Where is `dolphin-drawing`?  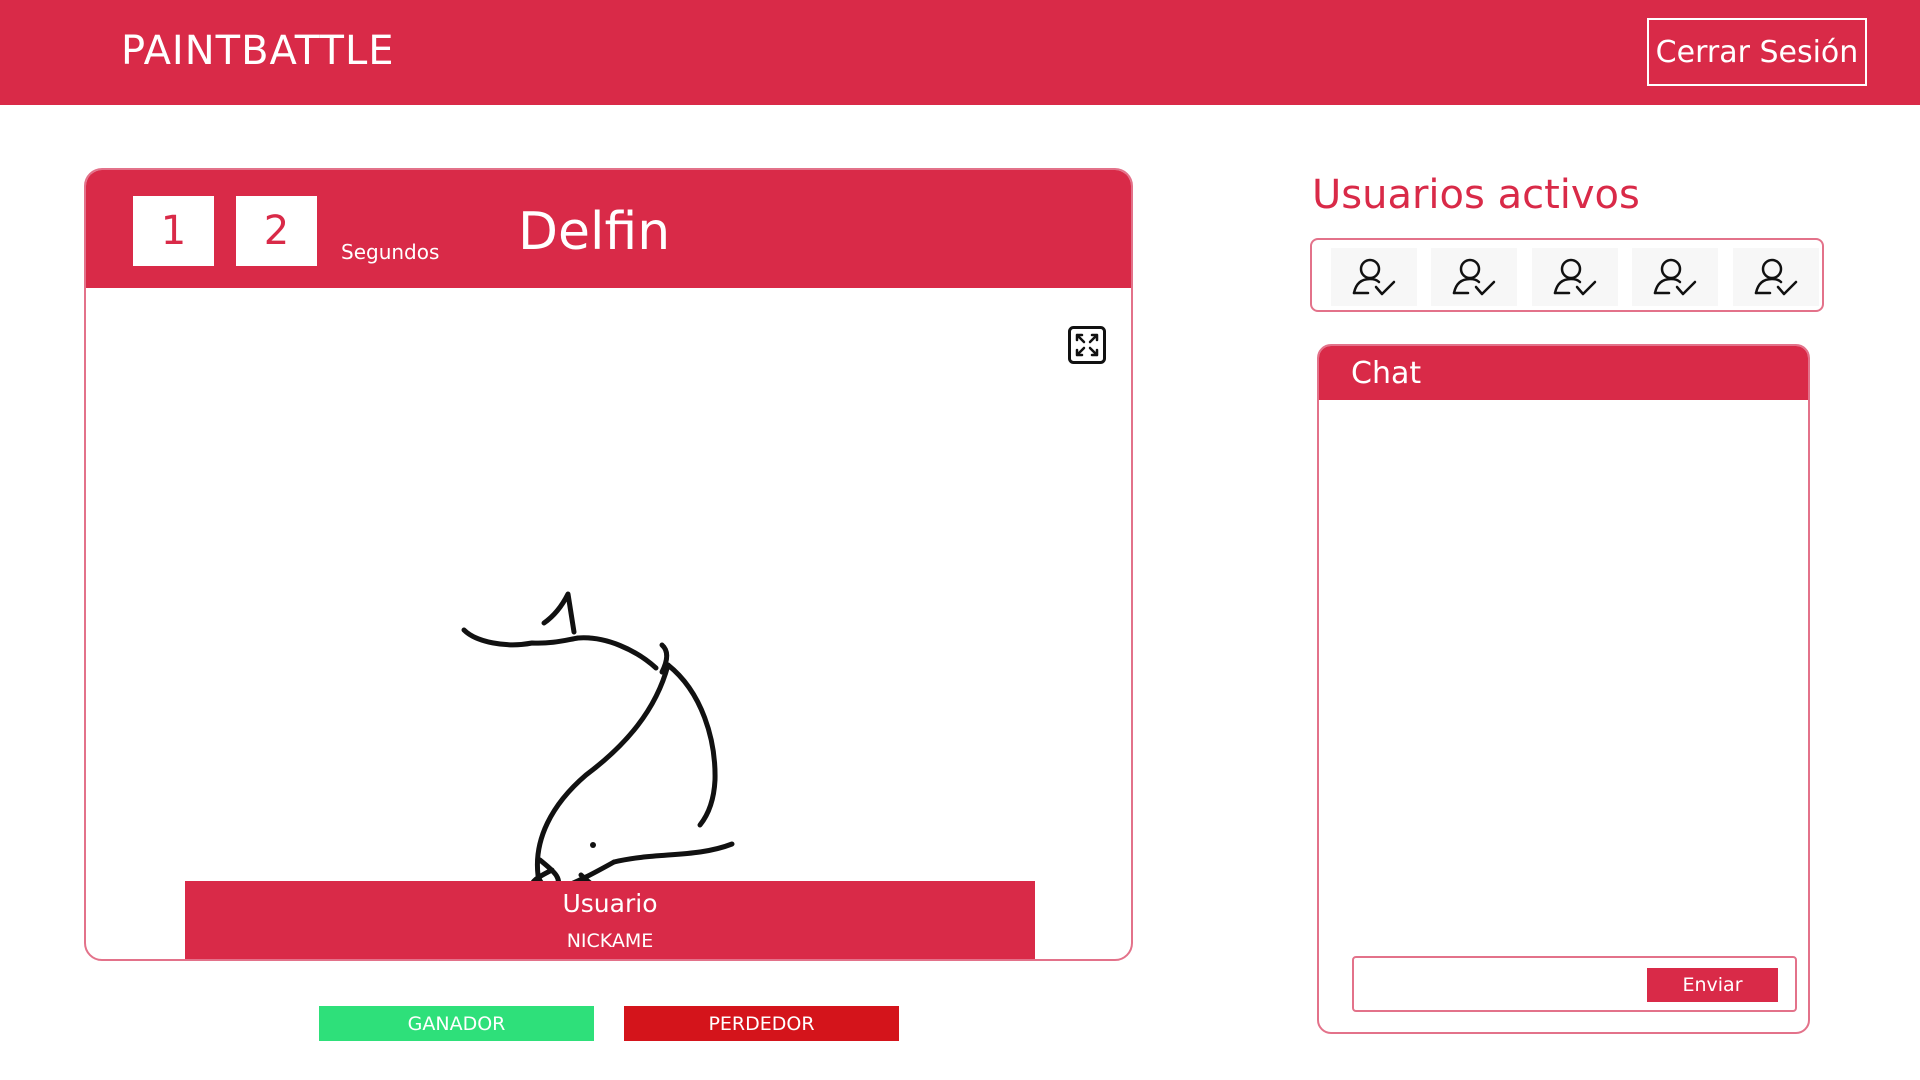
dolphin-drawing is located at coordinates (598, 747).